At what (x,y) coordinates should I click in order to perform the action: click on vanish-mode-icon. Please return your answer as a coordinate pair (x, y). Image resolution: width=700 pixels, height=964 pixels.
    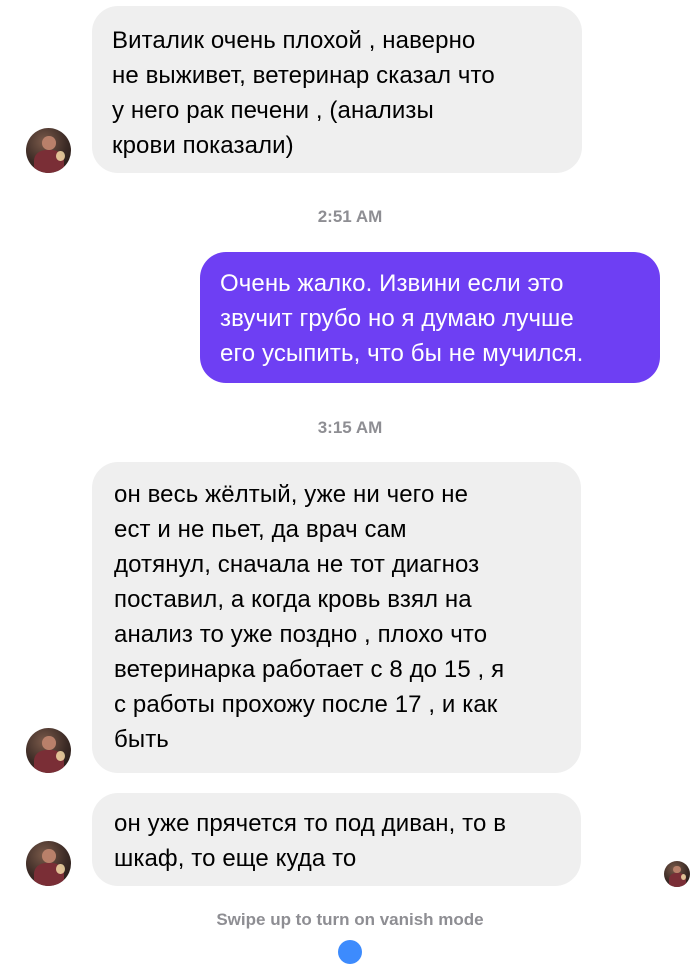
    Looking at the image, I should click on (350, 952).